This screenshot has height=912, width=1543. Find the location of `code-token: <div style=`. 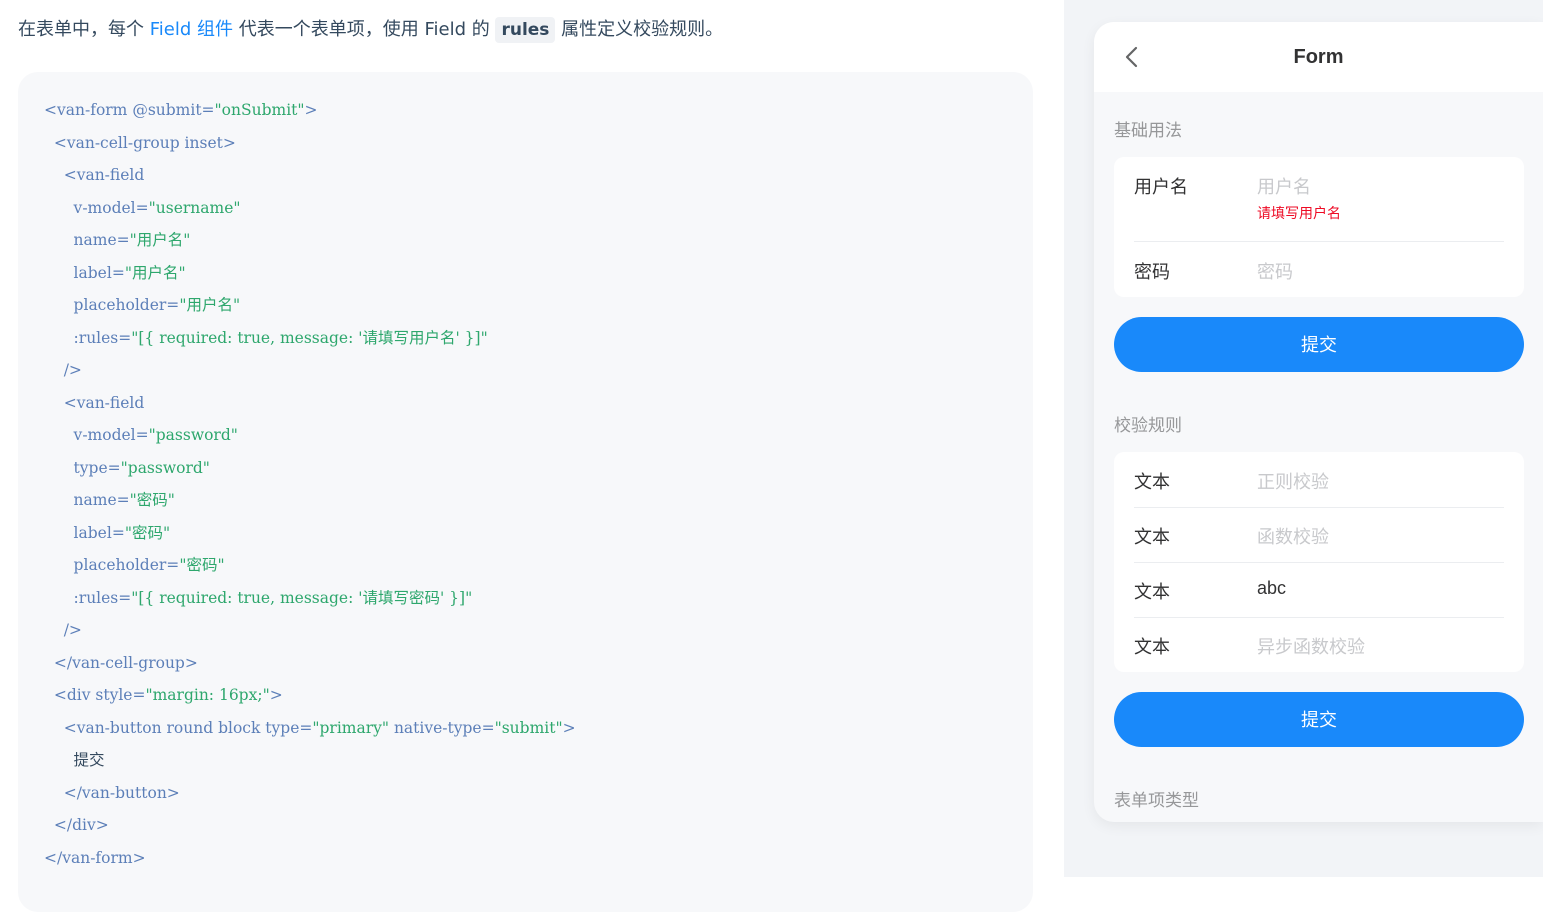

code-token: <div style= is located at coordinates (95, 695).